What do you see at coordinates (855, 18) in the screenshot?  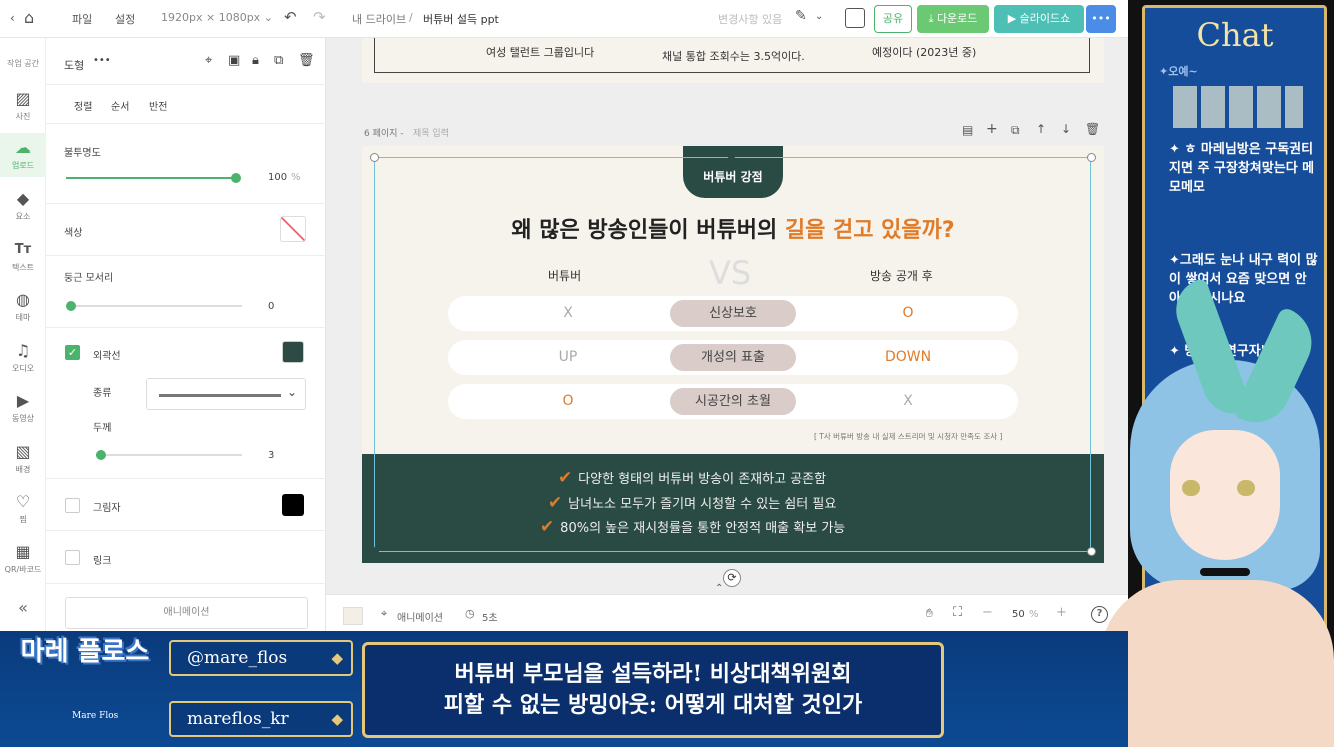 I see `save-icon` at bounding box center [855, 18].